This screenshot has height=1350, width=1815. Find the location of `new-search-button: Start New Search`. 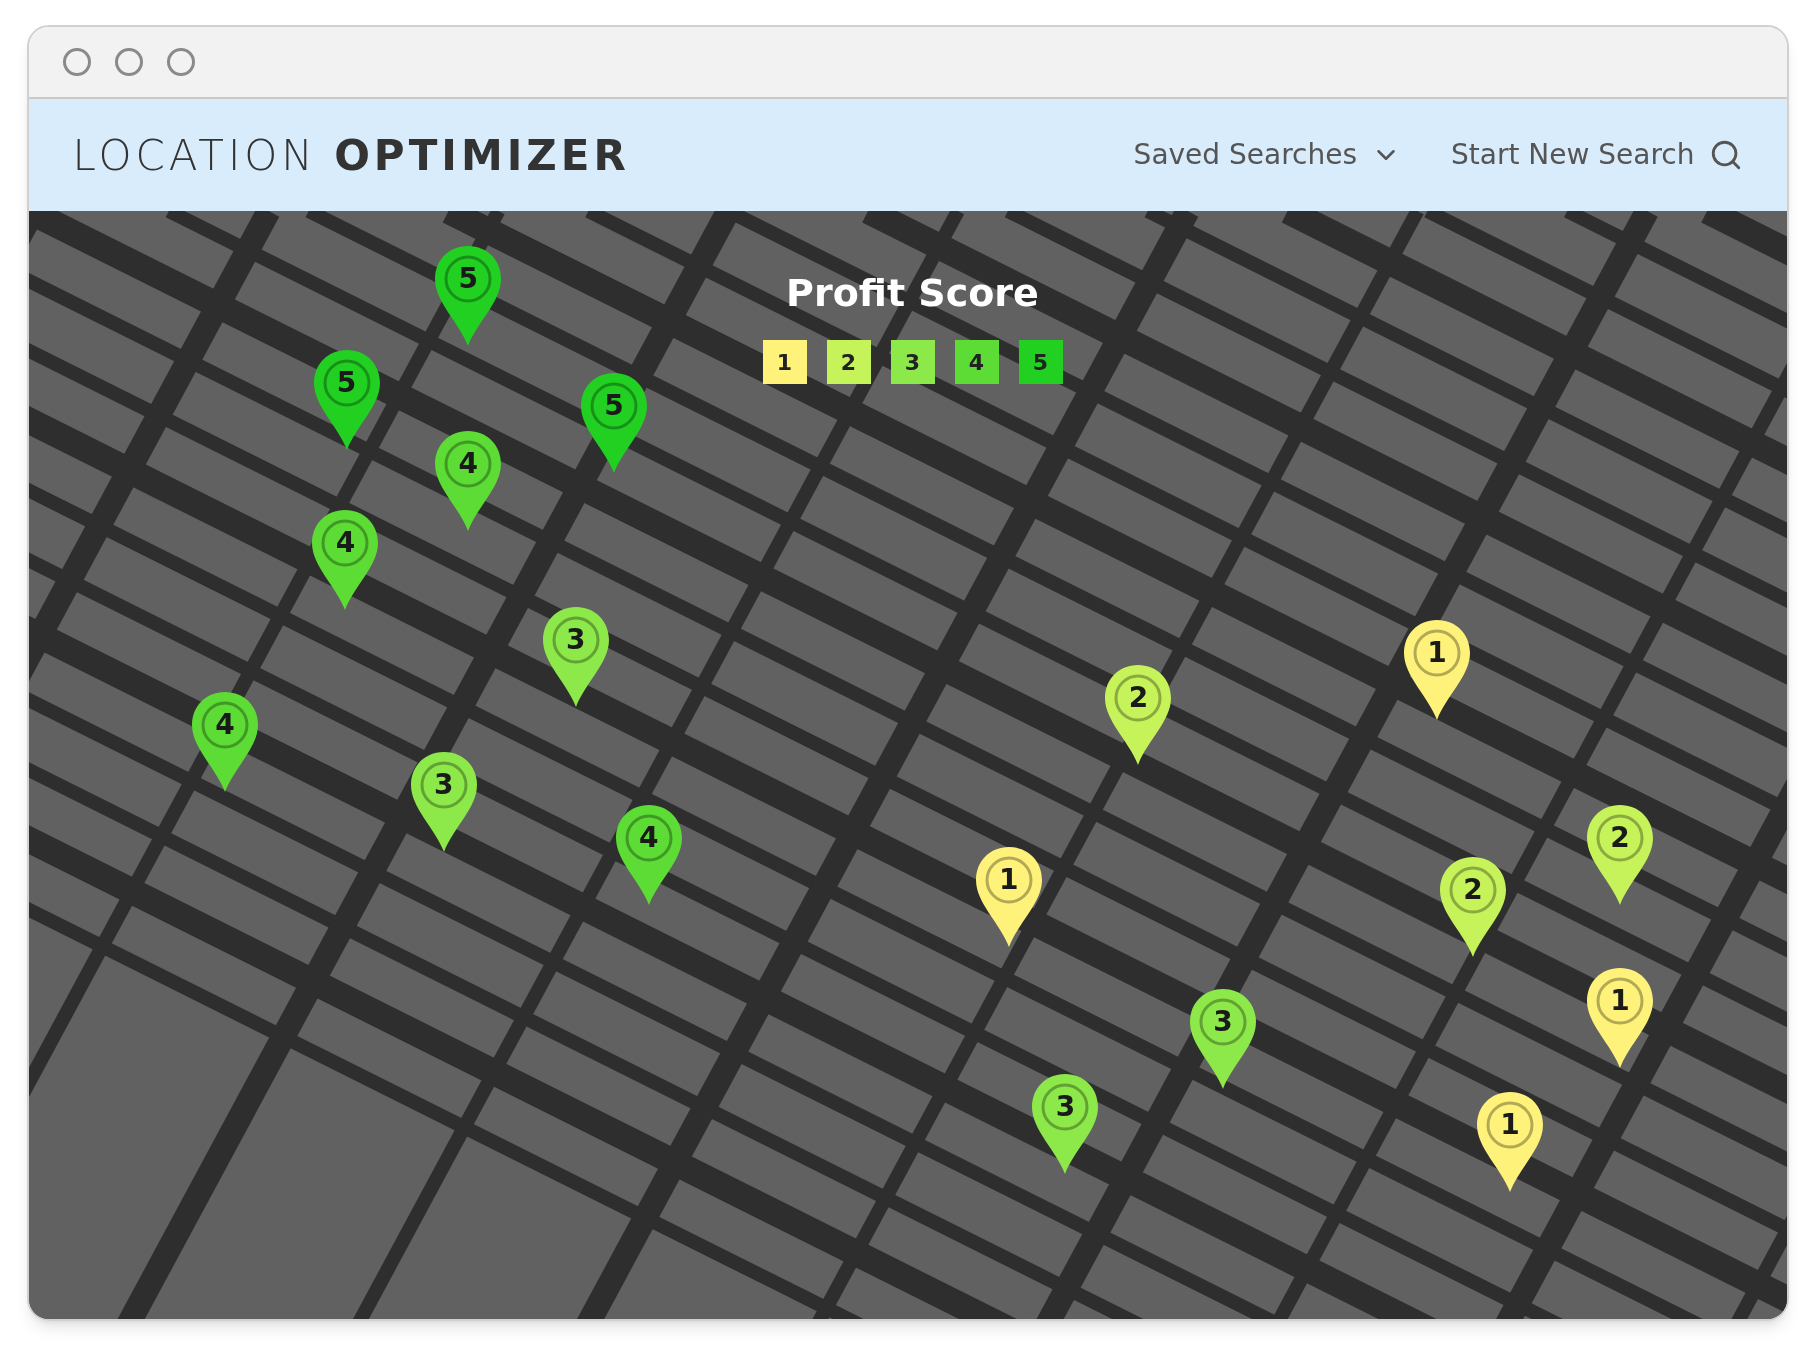

new-search-button: Start New Search is located at coordinates (1597, 155).